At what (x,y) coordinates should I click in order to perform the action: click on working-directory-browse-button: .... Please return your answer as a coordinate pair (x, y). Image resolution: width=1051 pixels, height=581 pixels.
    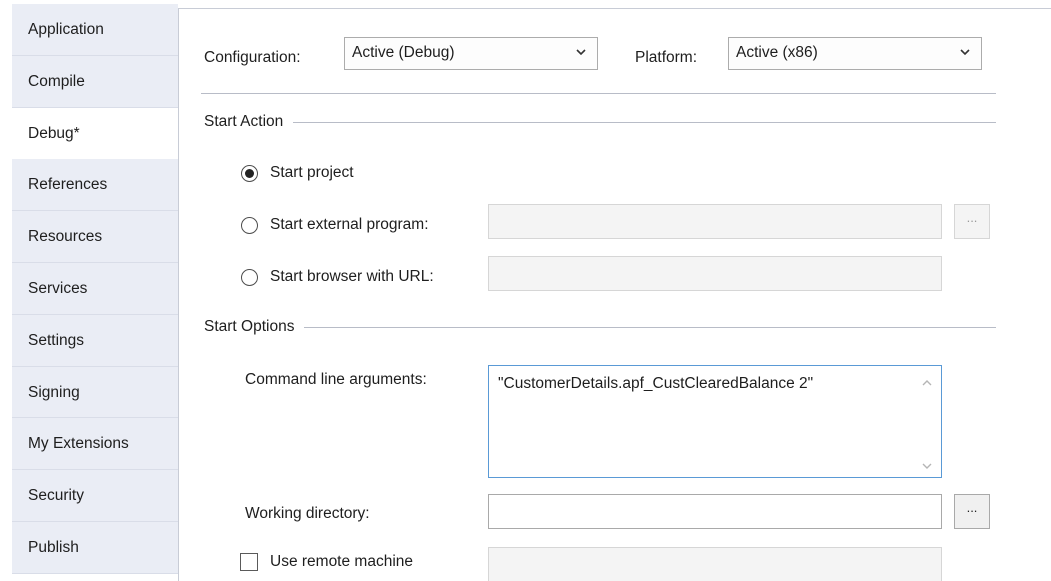
    Looking at the image, I should click on (972, 511).